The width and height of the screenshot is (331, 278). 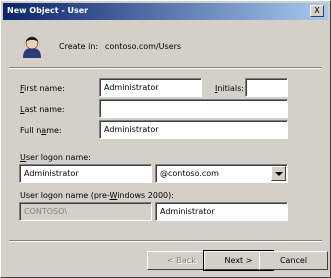 What do you see at coordinates (85, 173) in the screenshot?
I see `logon-name-input: Administrator` at bounding box center [85, 173].